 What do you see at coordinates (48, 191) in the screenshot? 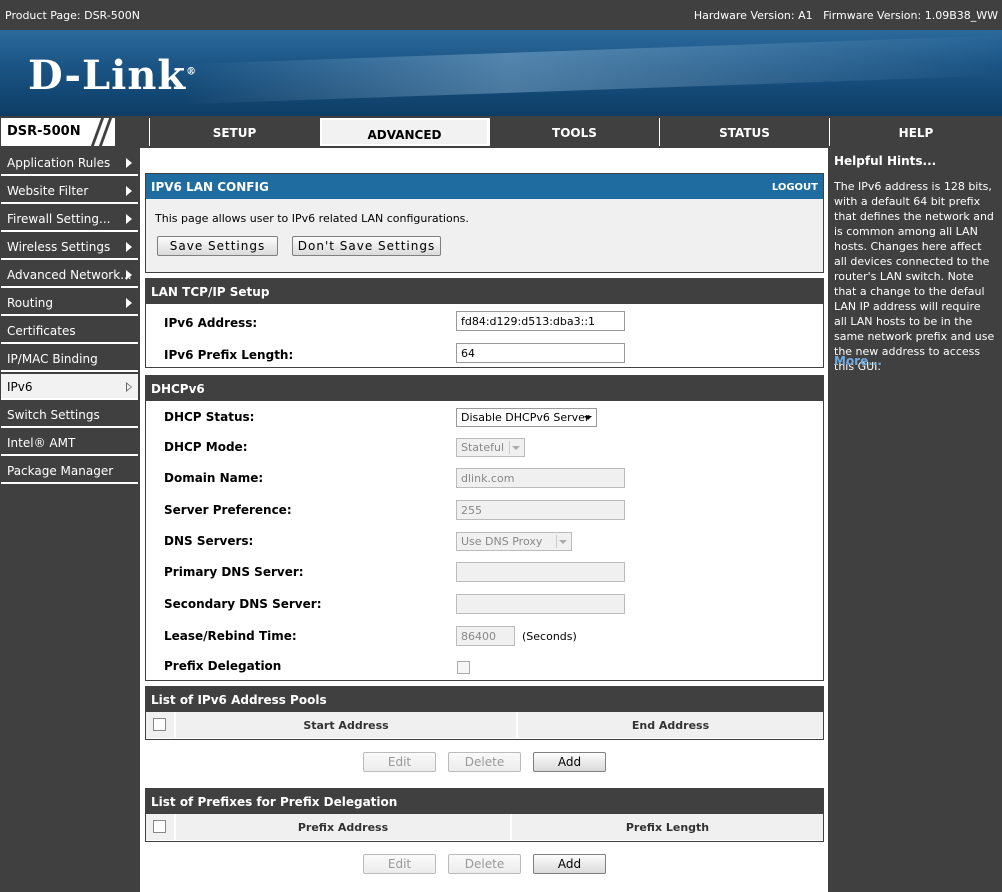
I see `sidebar-item-label: Website Filter` at bounding box center [48, 191].